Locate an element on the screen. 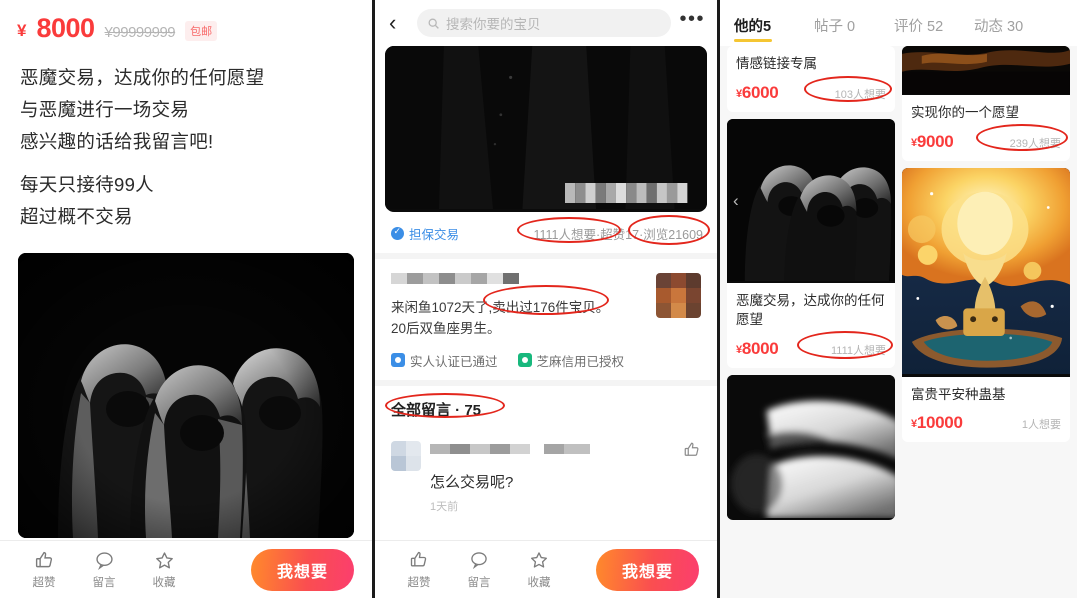 This screenshot has height=598, width=1080. mid-favorite-action: 收藏 is located at coordinates (539, 570).